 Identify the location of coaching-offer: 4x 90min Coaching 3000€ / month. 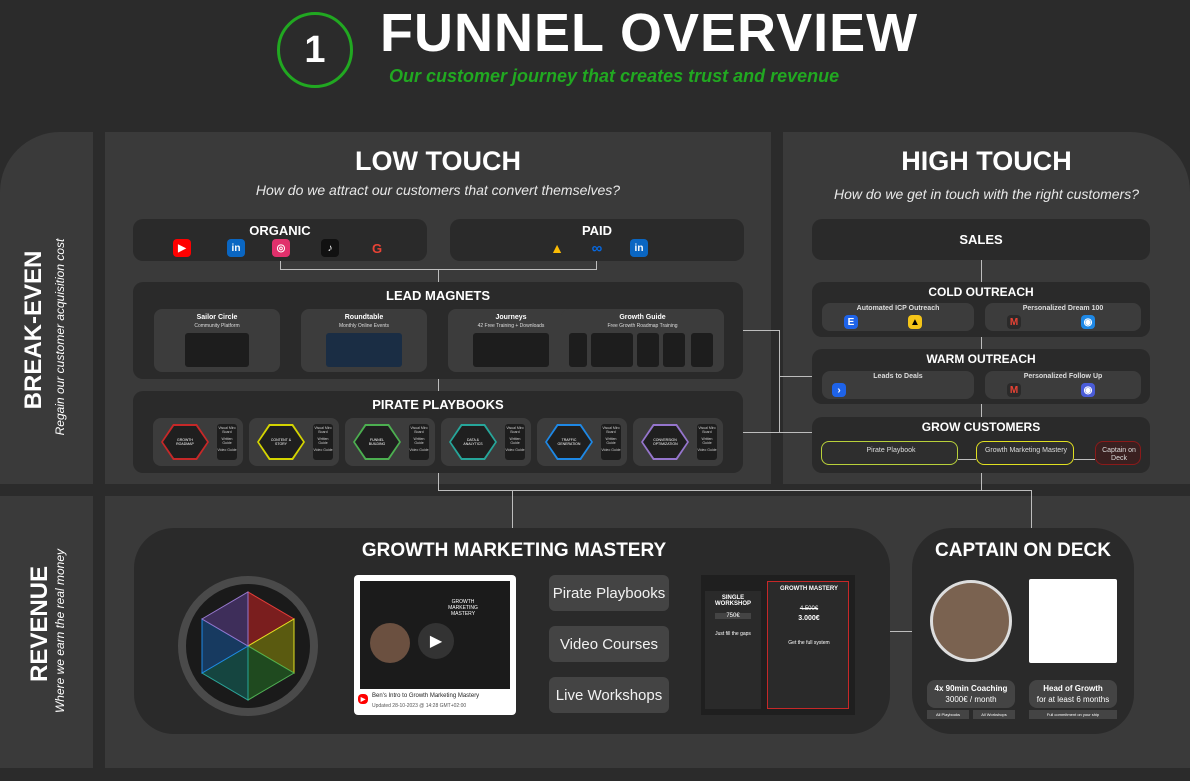
(971, 694).